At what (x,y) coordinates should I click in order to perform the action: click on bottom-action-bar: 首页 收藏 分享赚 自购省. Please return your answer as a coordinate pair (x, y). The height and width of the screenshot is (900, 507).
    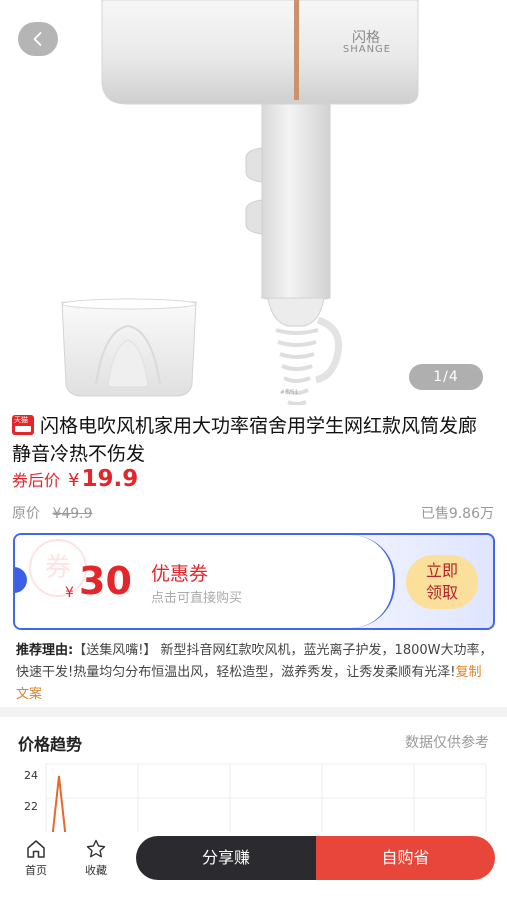
    Looking at the image, I should click on (253, 866).